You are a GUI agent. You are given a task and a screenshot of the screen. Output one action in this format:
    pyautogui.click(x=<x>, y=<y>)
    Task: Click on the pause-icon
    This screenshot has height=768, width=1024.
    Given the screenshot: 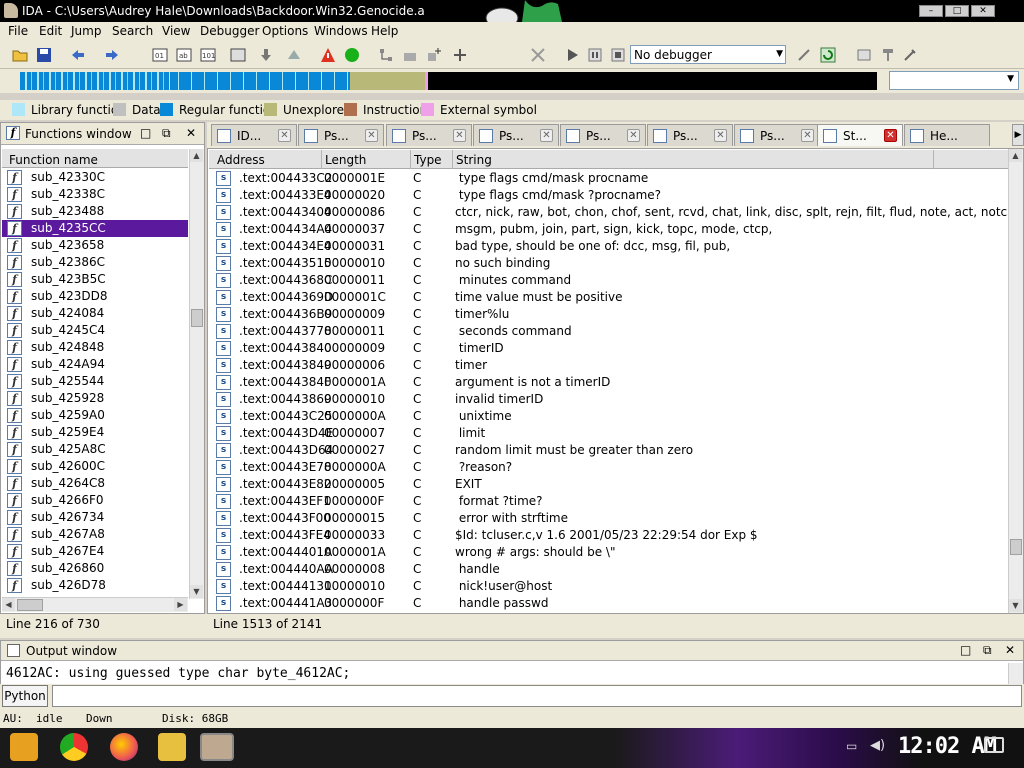 What is the action you would take?
    pyautogui.click(x=595, y=55)
    